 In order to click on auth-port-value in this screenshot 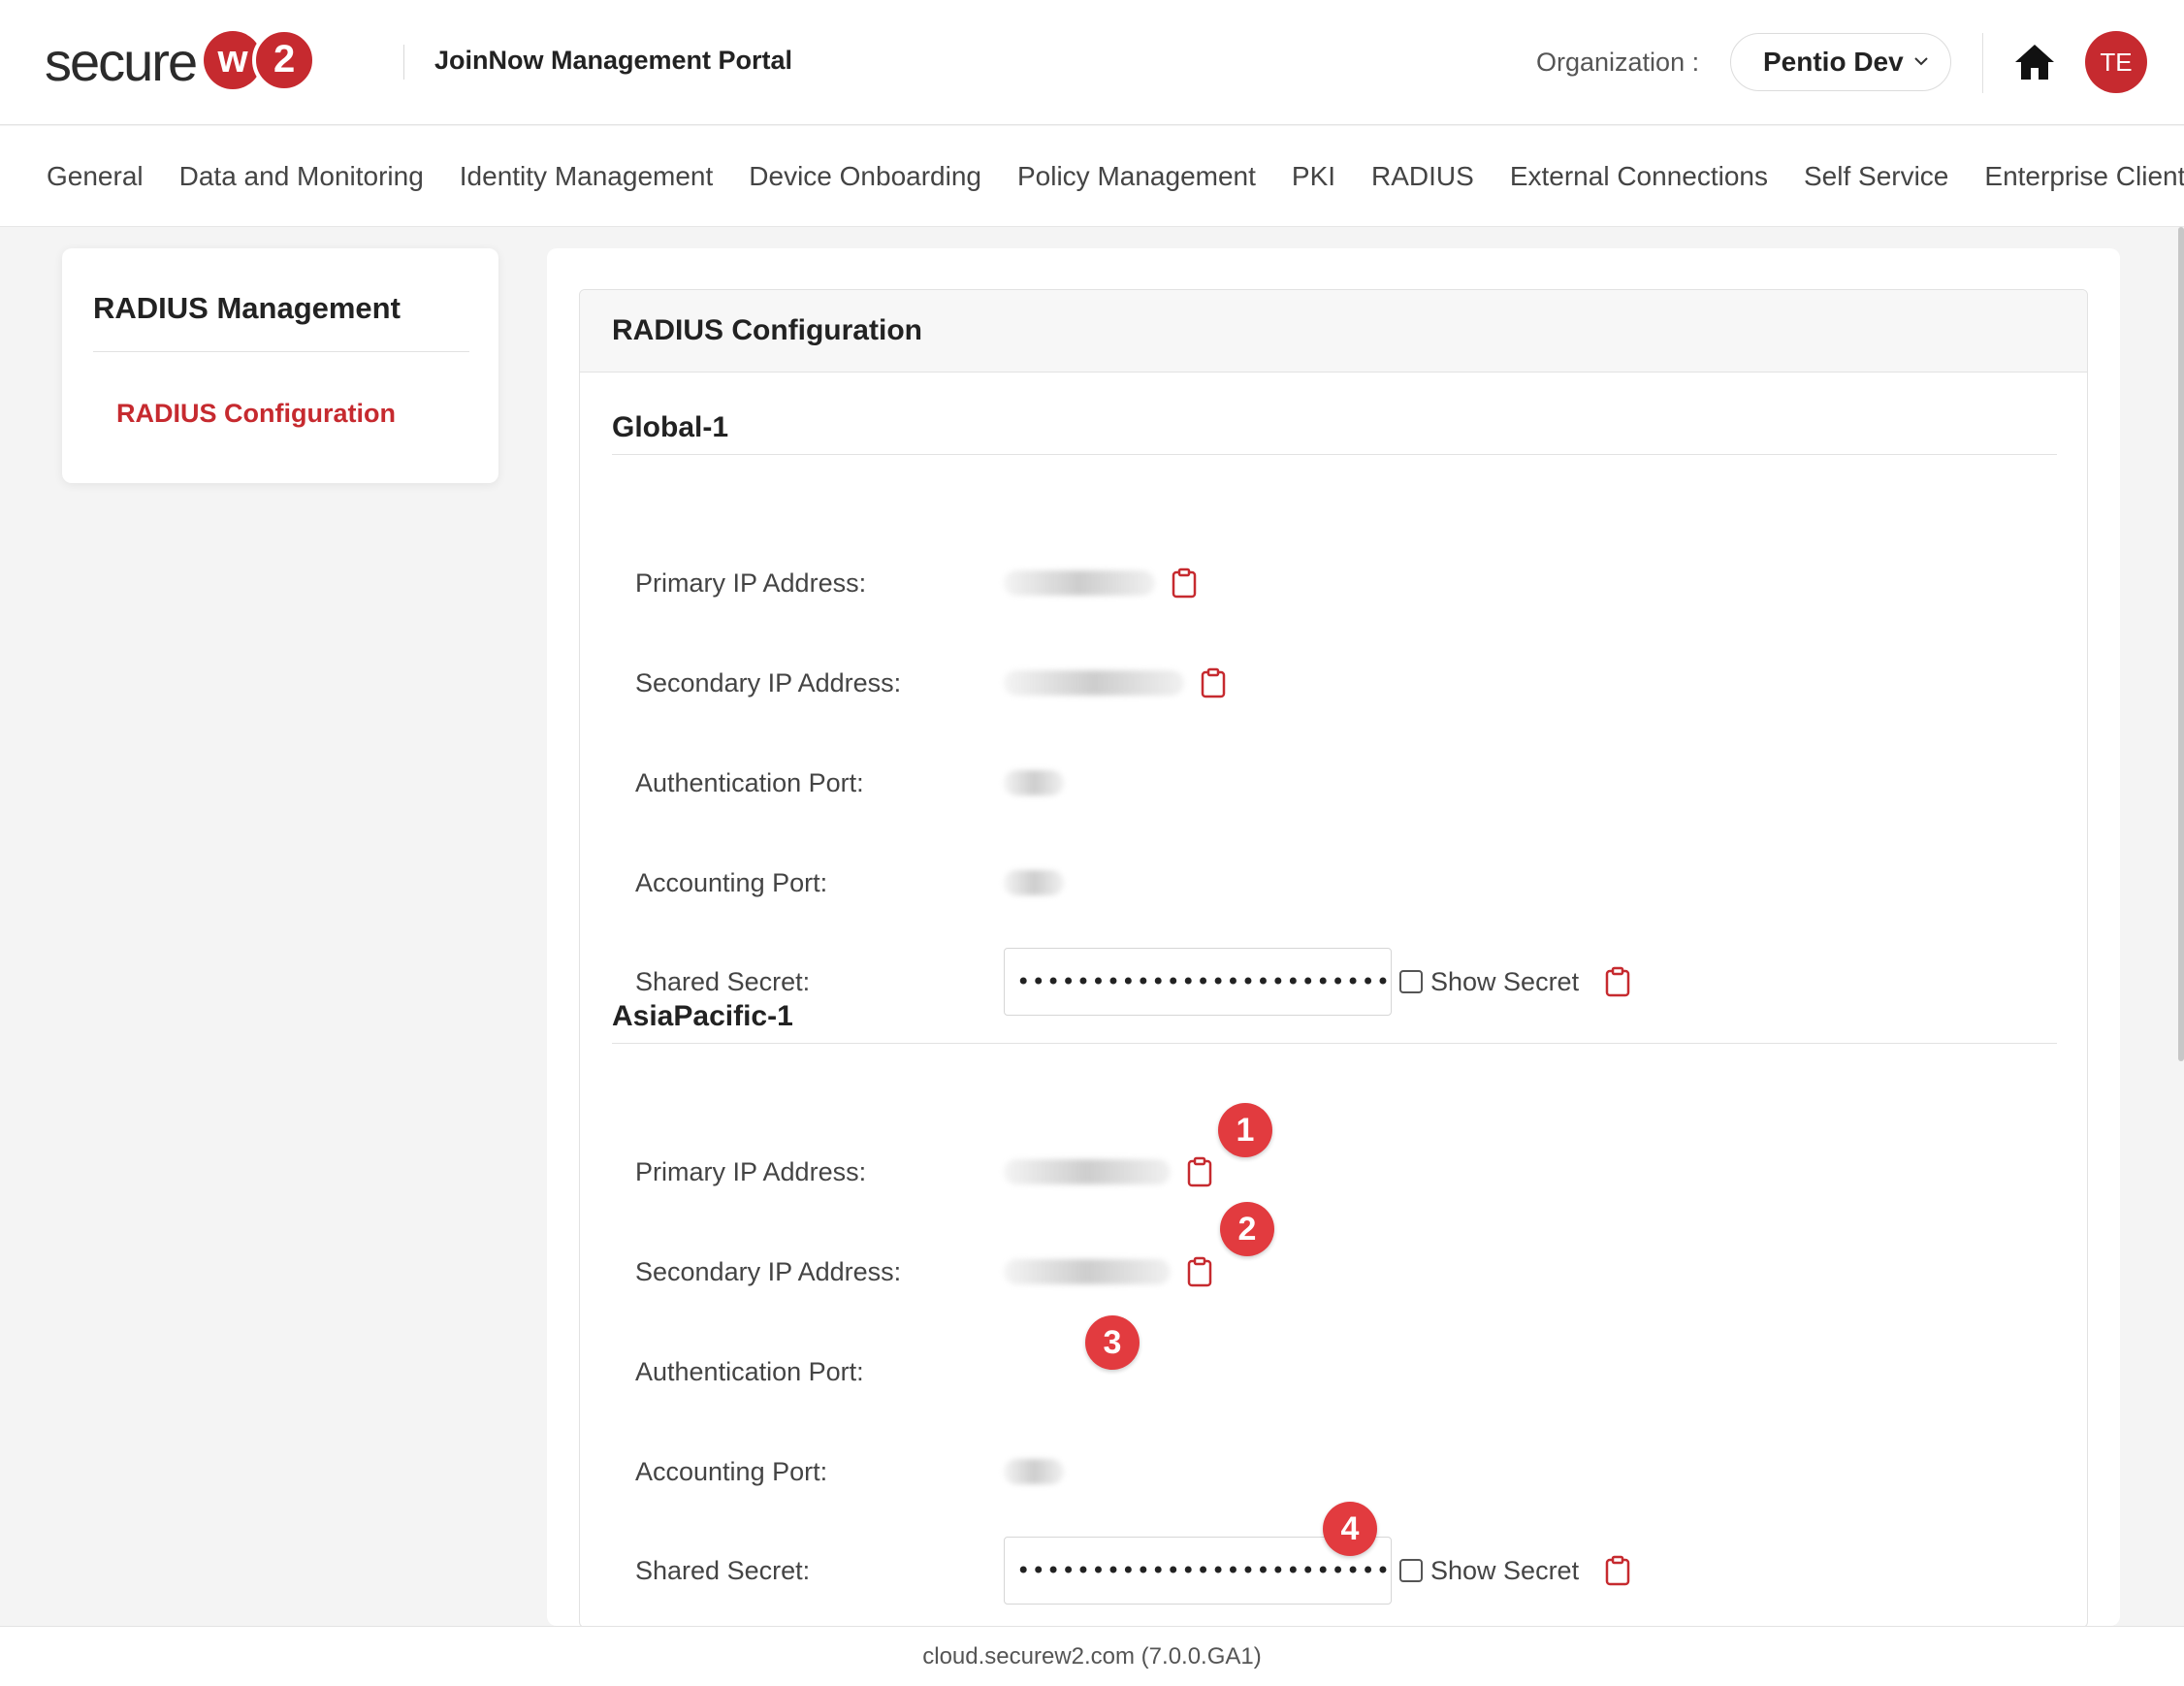, I will do `click(1034, 782)`.